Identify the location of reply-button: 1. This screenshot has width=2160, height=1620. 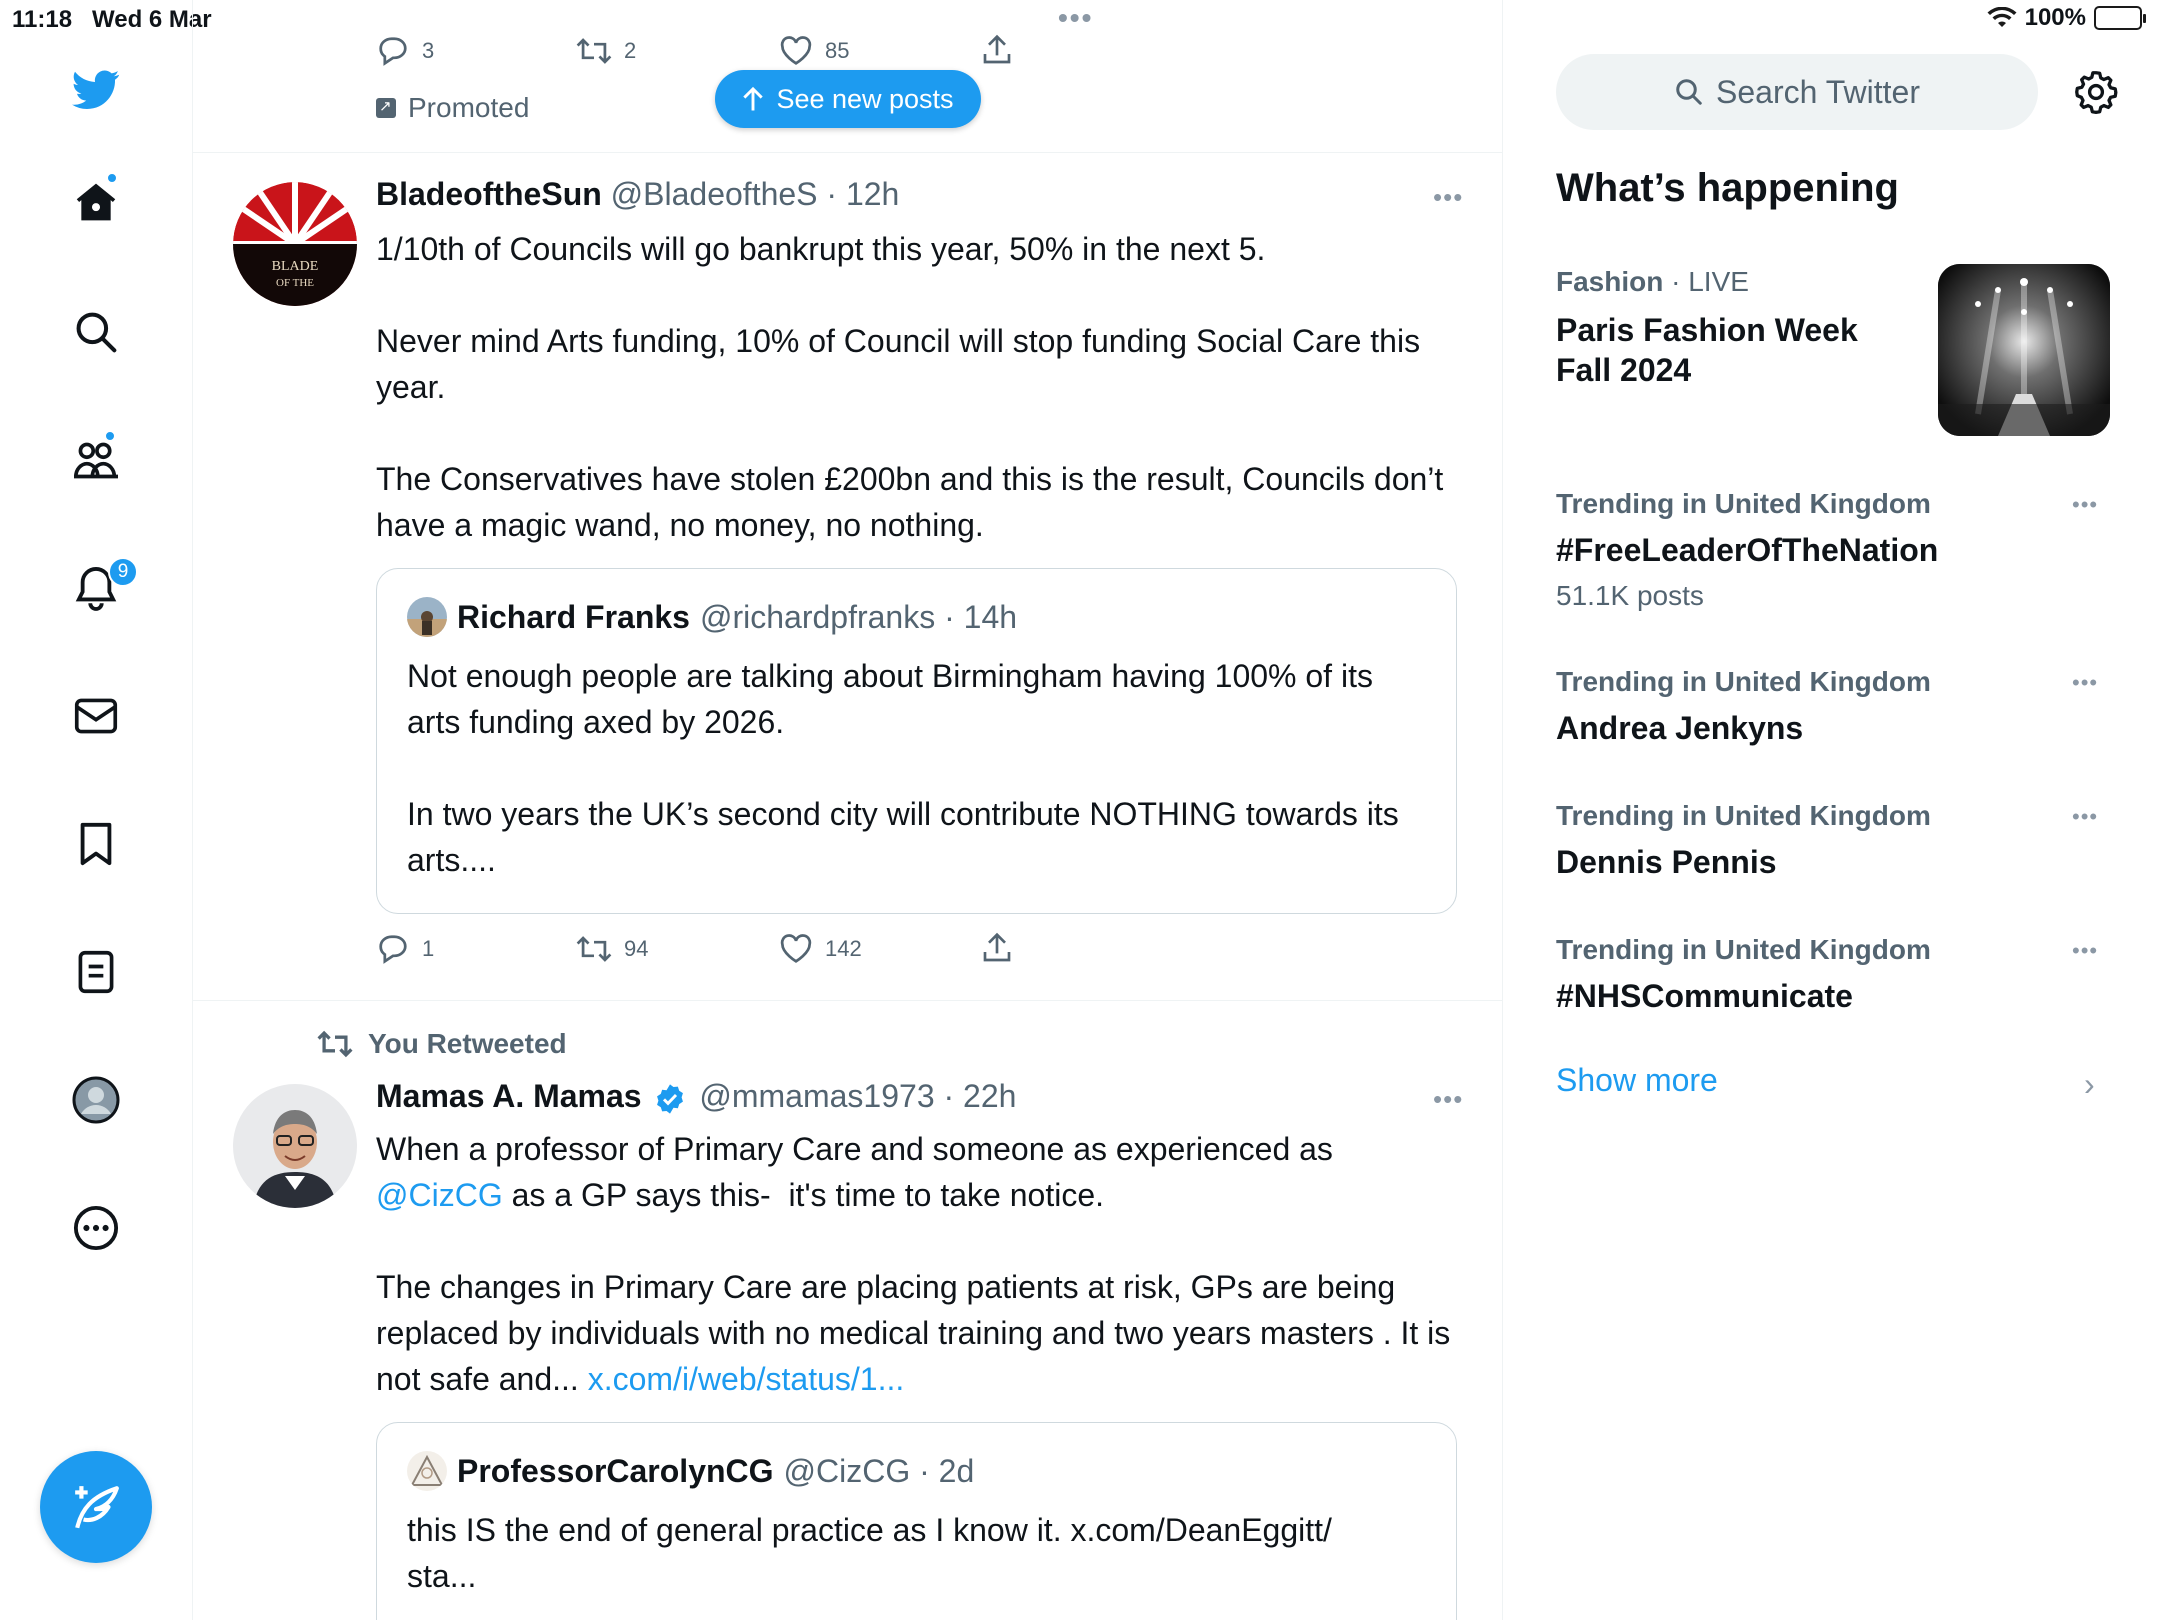
(405, 949).